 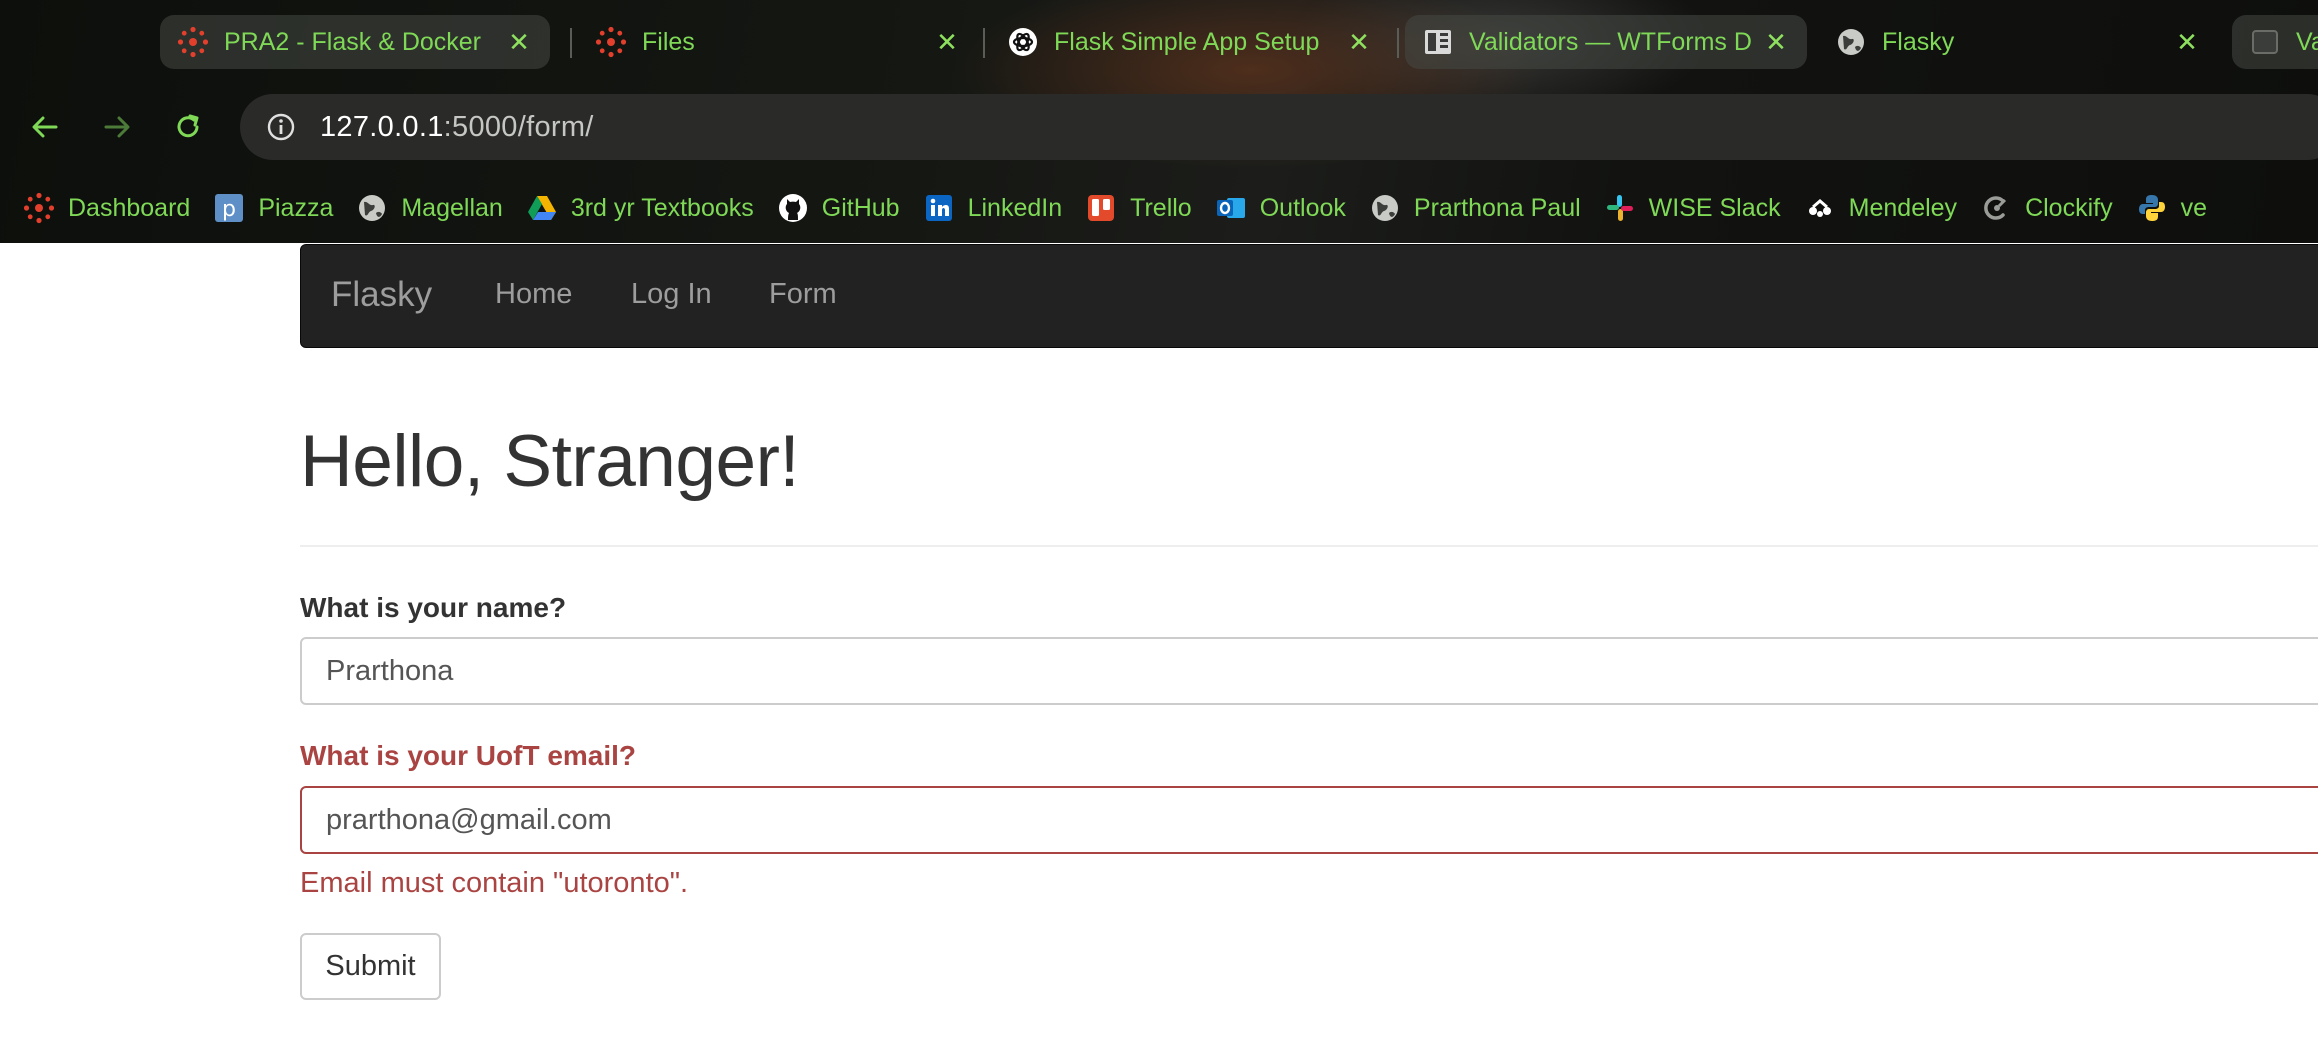 What do you see at coordinates (1231, 208) in the screenshot?
I see `outlook-icon` at bounding box center [1231, 208].